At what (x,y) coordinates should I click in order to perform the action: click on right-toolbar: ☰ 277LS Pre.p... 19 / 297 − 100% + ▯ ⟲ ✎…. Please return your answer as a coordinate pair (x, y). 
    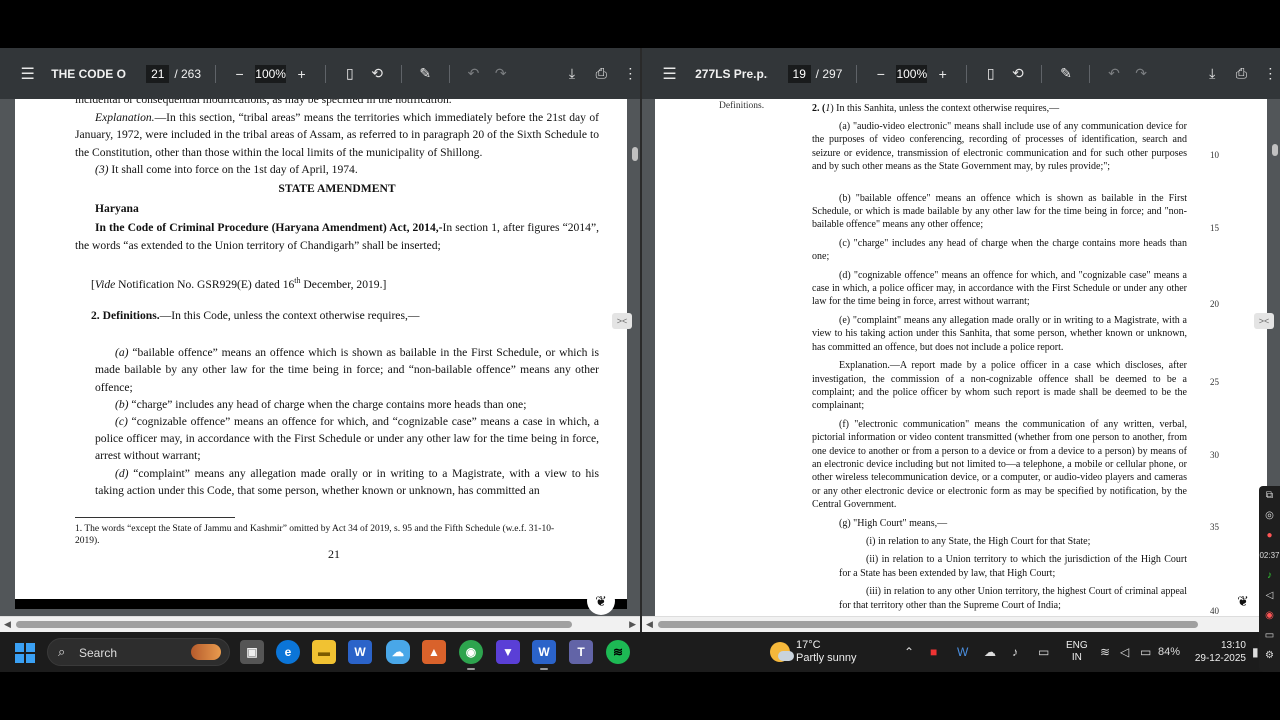
    Looking at the image, I should click on (961, 73).